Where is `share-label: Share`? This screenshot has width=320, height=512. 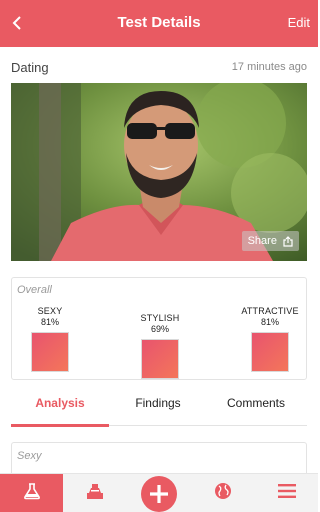
share-label: Share is located at coordinates (262, 241).